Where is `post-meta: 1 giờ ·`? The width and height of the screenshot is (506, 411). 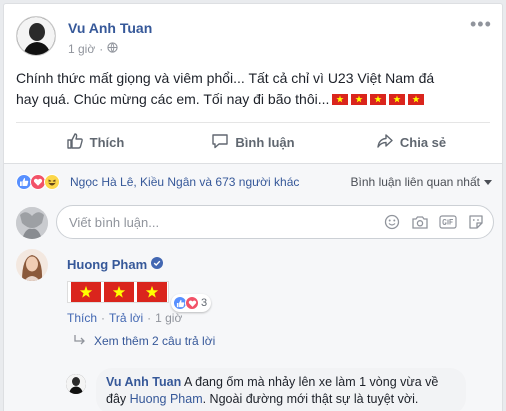 post-meta: 1 giờ · is located at coordinates (93, 49).